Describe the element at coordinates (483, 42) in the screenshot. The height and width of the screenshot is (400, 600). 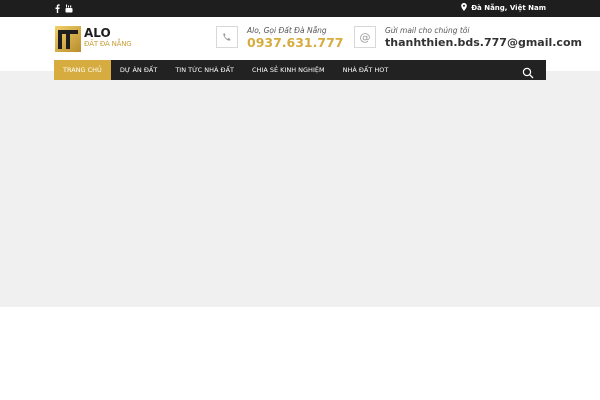
I see `email-link: thanhthien.bds.777@gmail.com` at that location.